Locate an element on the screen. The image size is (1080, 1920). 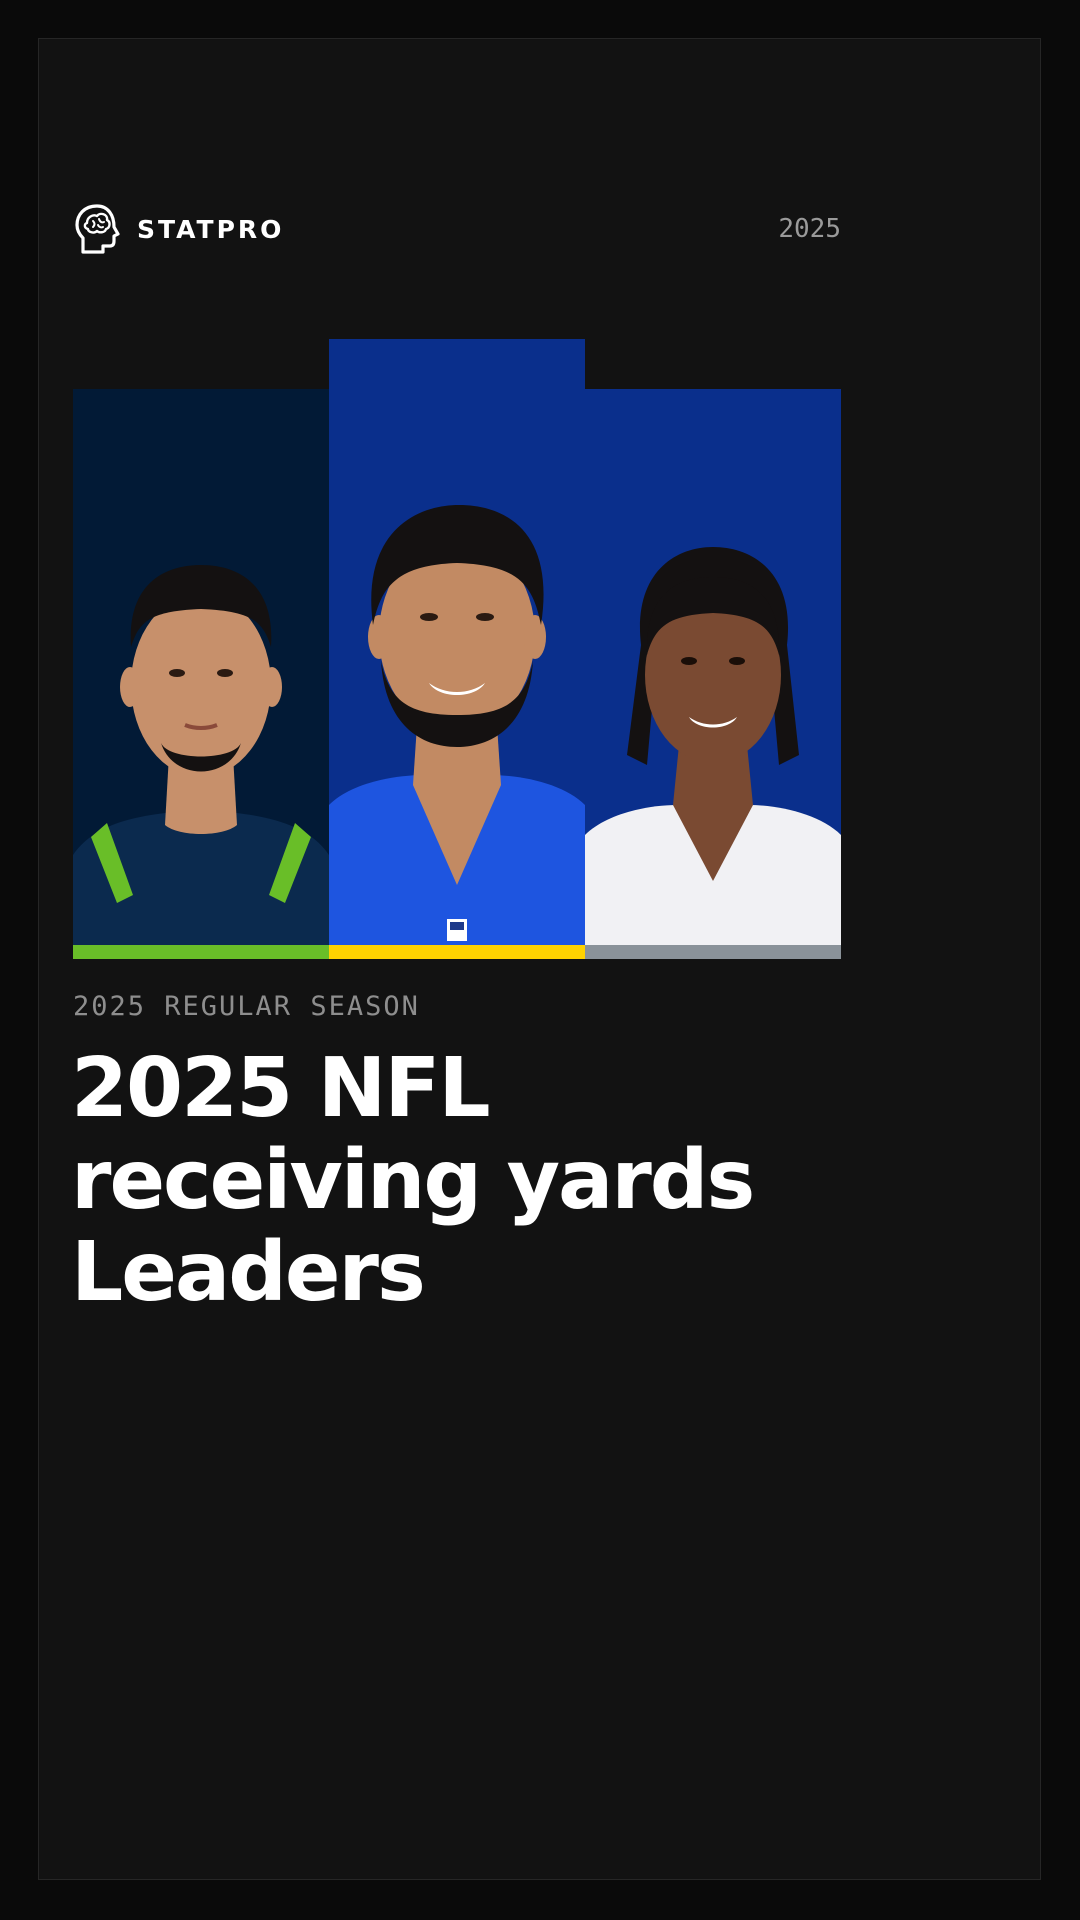
player-card-center is located at coordinates (457, 649).